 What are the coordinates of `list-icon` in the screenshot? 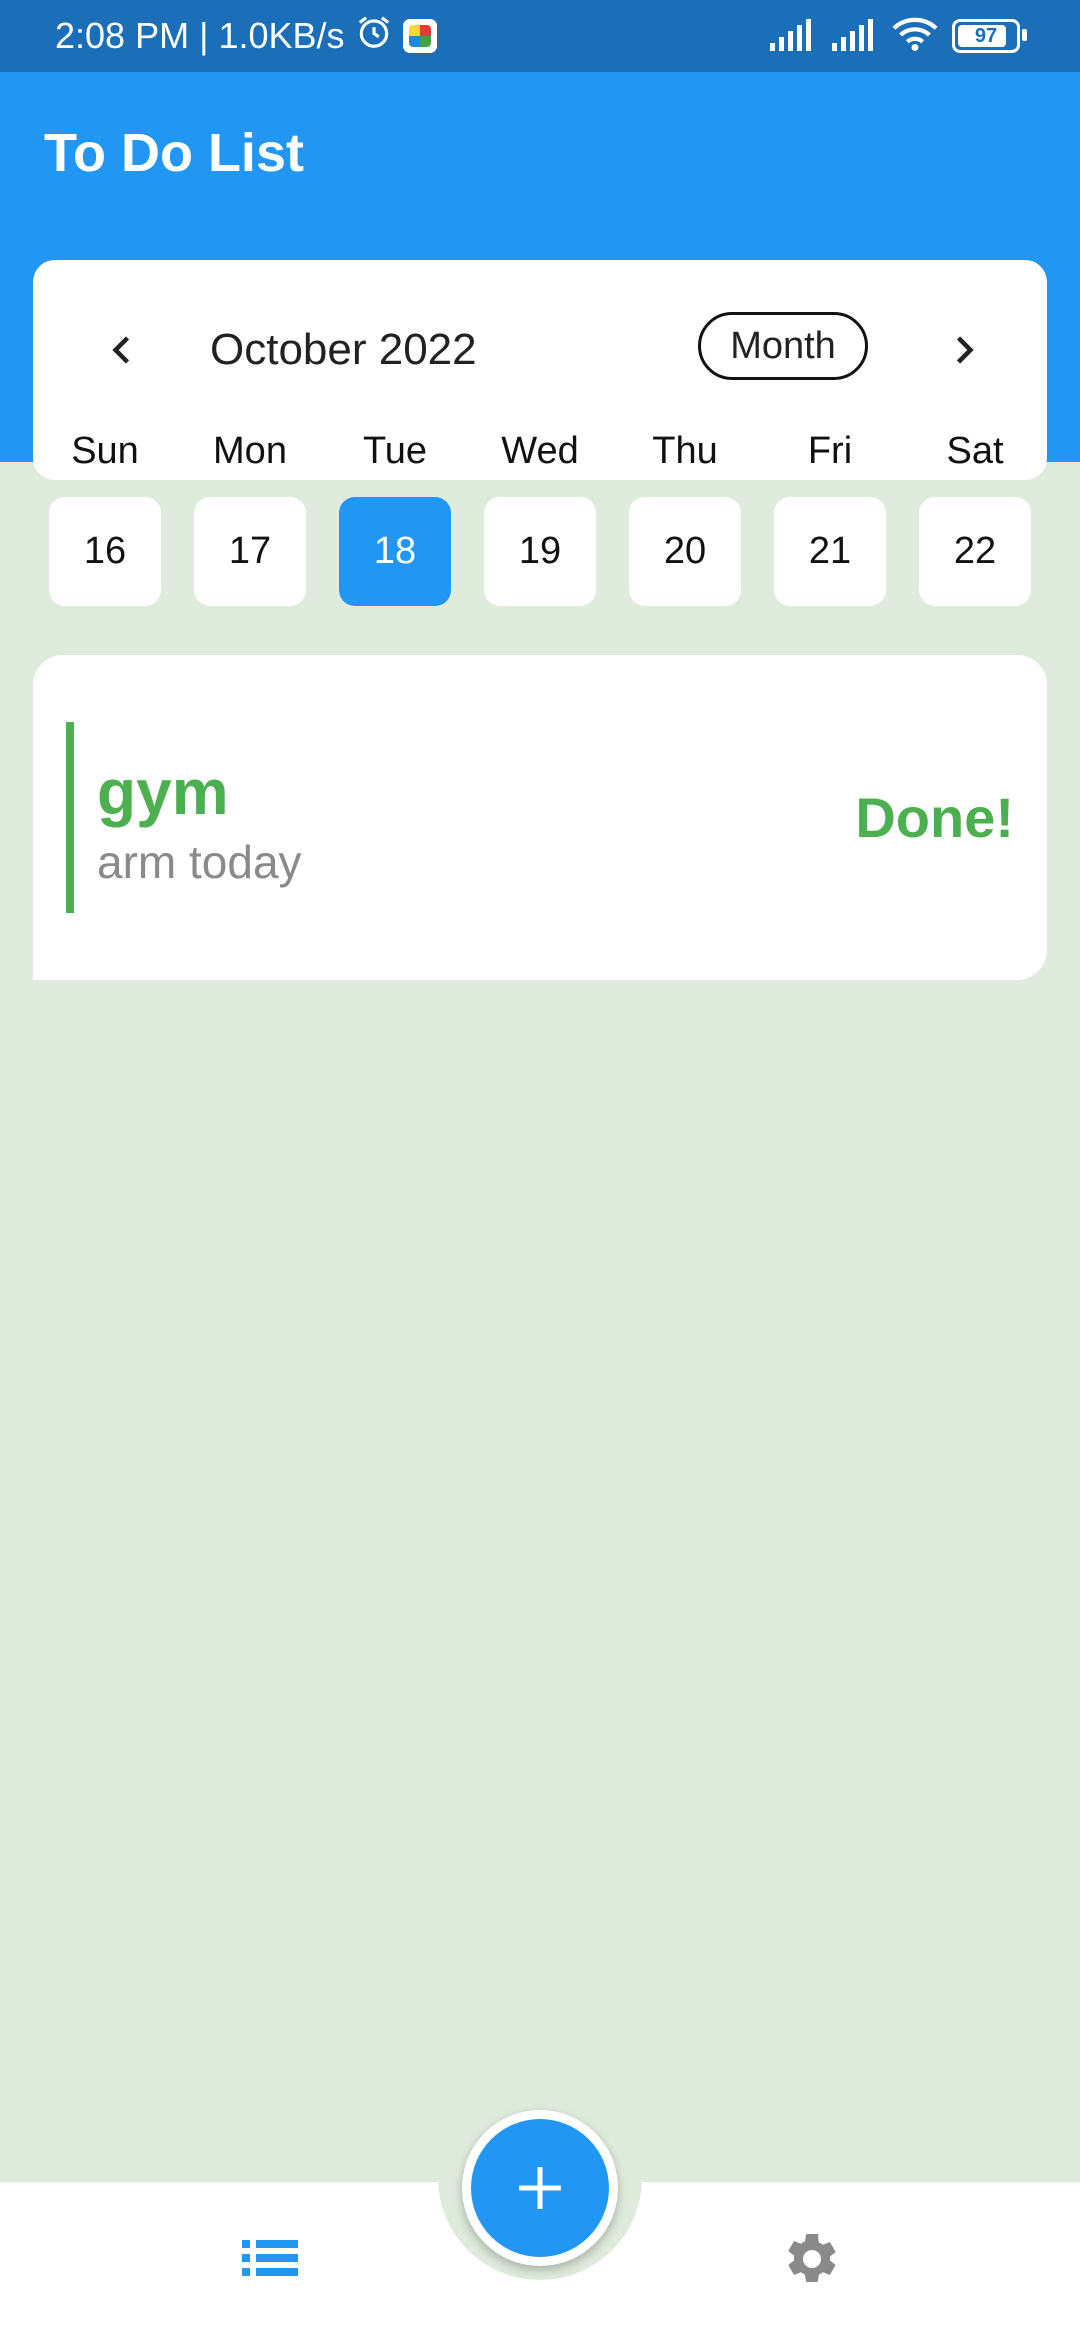 It's located at (270, 2258).